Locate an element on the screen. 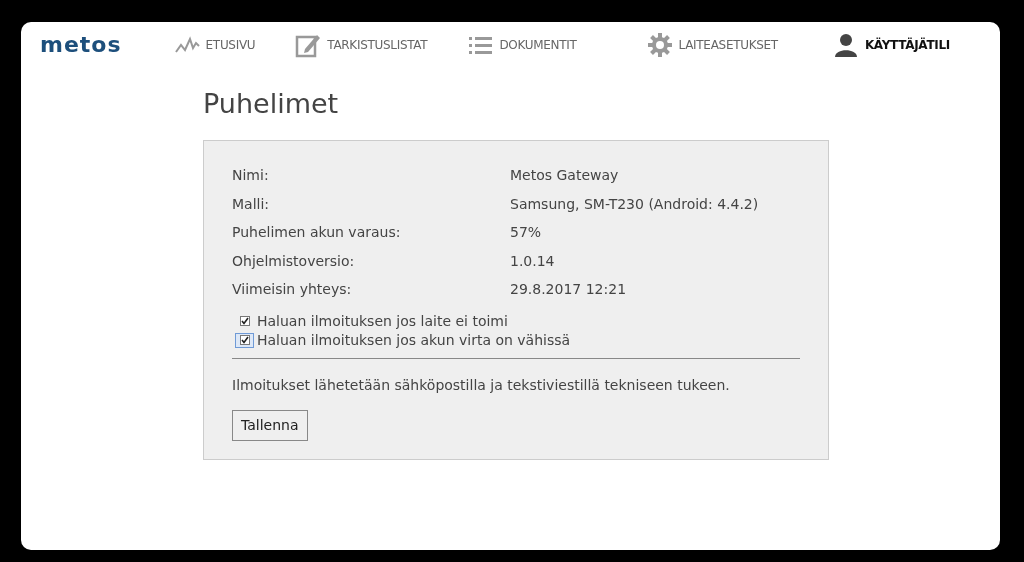  field-value: 1.0.14 is located at coordinates (532, 261).